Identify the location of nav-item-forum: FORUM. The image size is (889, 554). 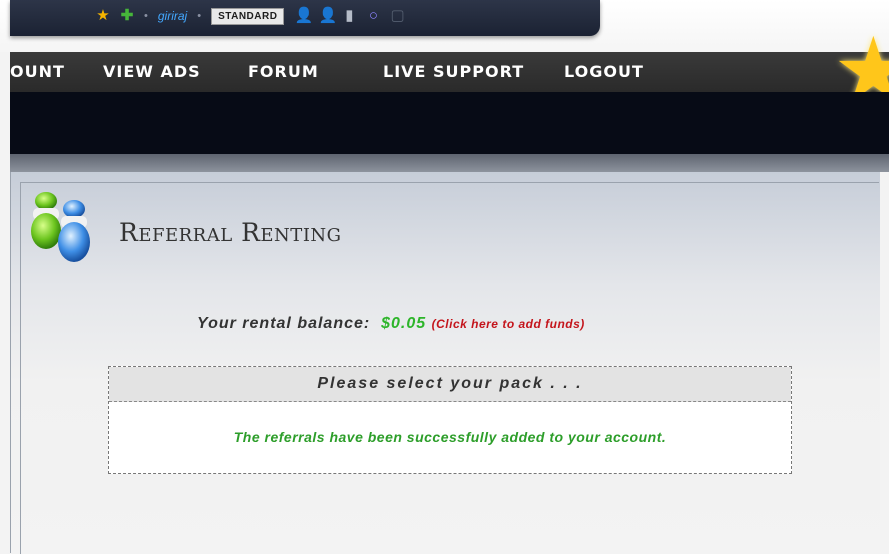
(283, 72).